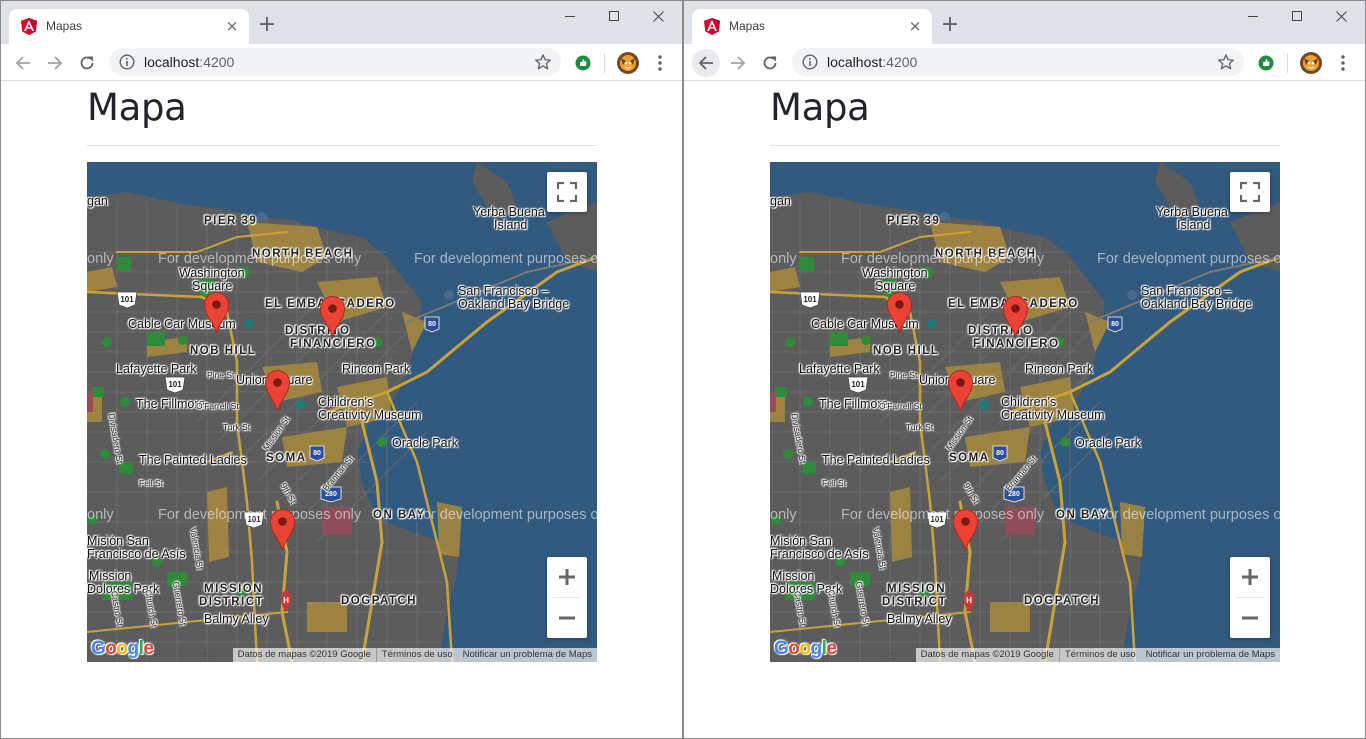 The height and width of the screenshot is (739, 1366). I want to click on svg-text: H, so click(969, 600).